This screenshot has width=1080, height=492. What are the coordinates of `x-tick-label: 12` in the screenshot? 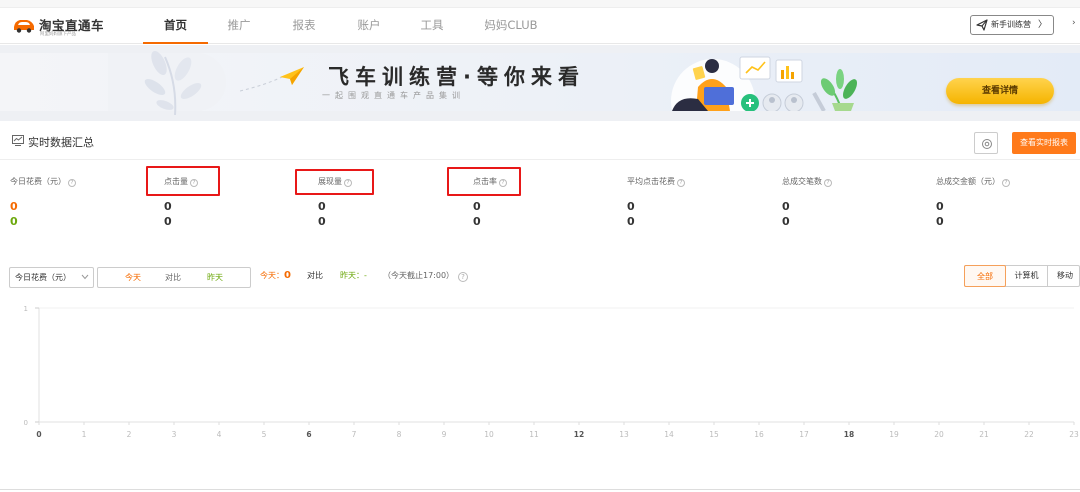 It's located at (579, 434).